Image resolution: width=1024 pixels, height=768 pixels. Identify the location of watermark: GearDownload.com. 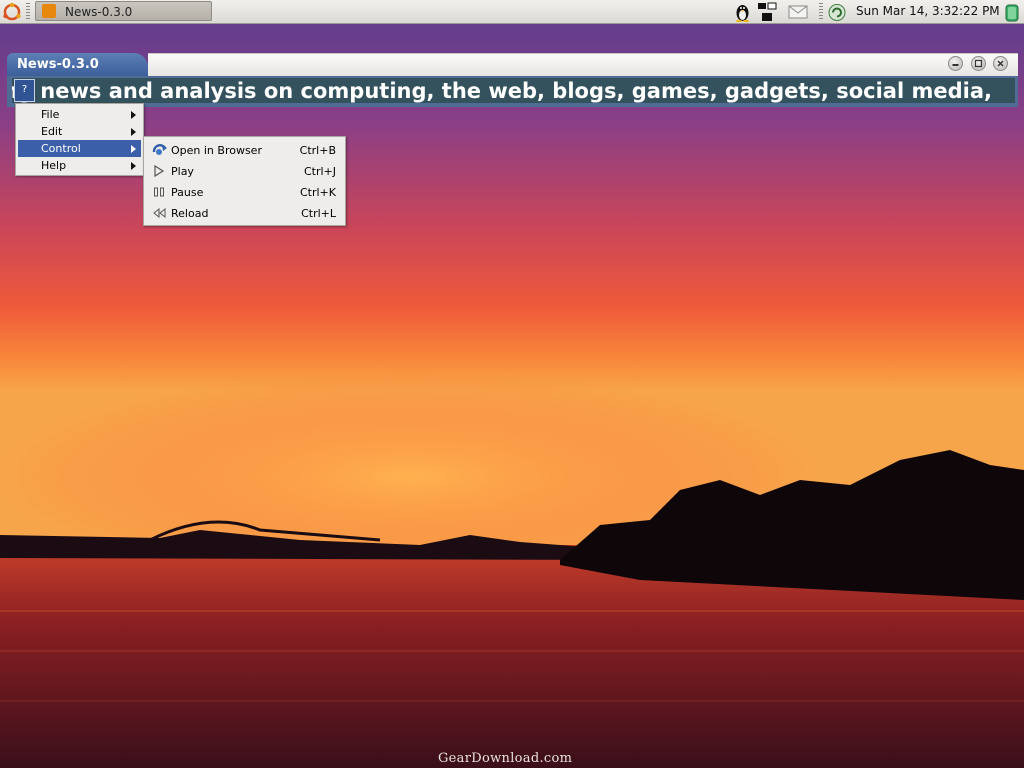
(505, 758).